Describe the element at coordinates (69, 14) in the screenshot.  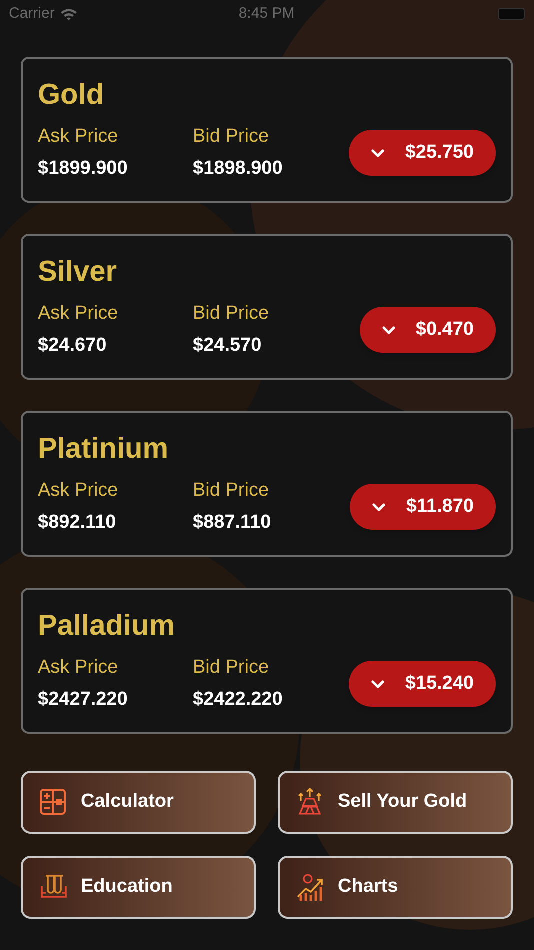
I see `wifi-icon` at that location.